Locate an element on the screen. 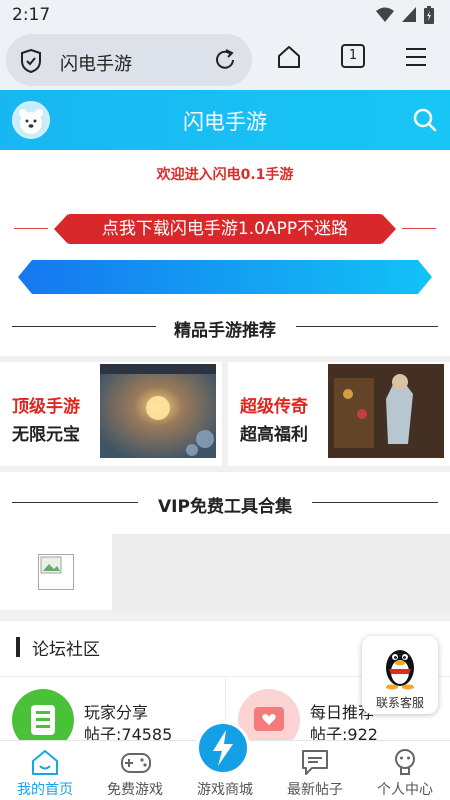 The width and height of the screenshot is (450, 800). tab-count: 1 is located at coordinates (353, 55).